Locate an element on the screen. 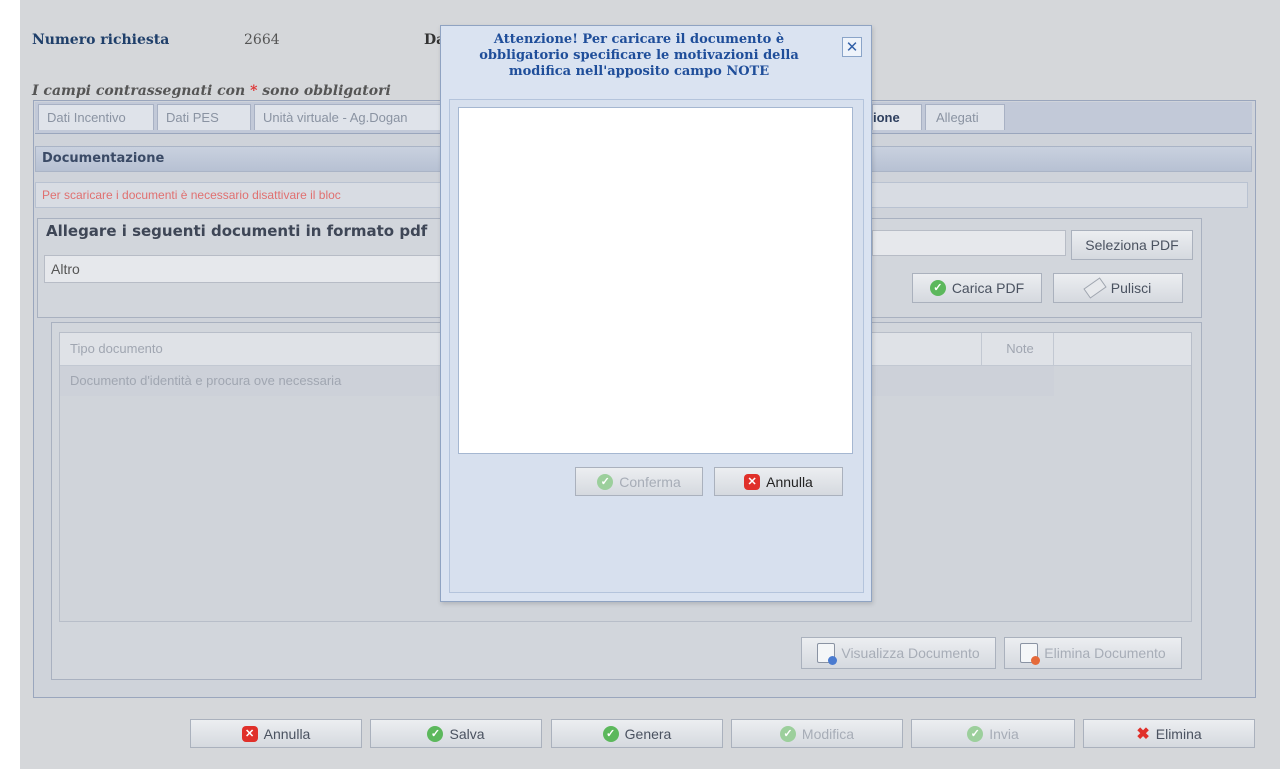 The image size is (1280, 769). tab-dati-pes: Dati PES is located at coordinates (204, 117).